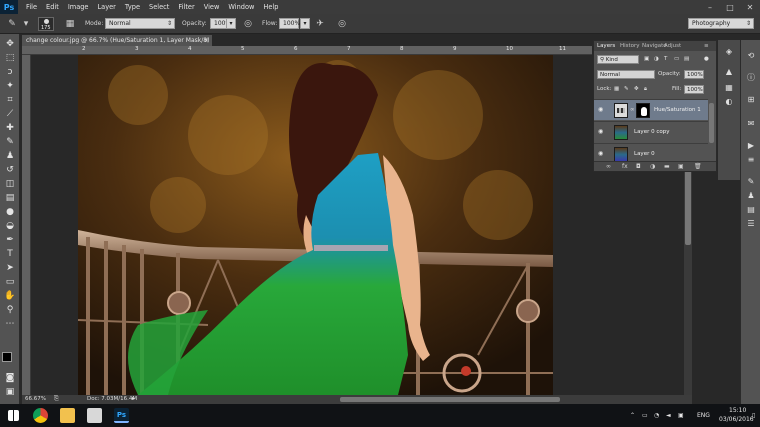  I want to click on clone-source-panel-icon: ♟, so click(751, 196).